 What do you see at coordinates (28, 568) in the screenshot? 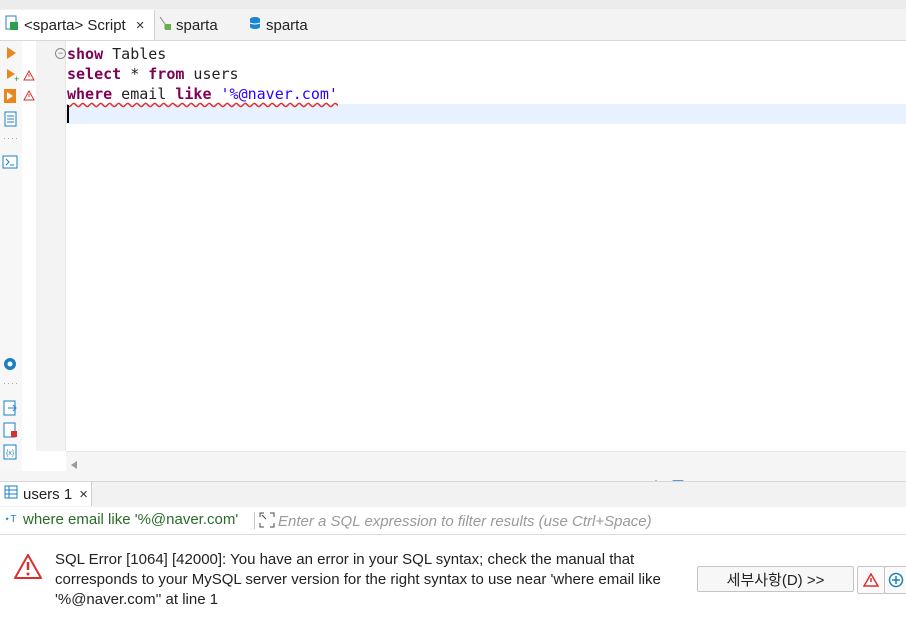
I see `error-triangle-icon` at bounding box center [28, 568].